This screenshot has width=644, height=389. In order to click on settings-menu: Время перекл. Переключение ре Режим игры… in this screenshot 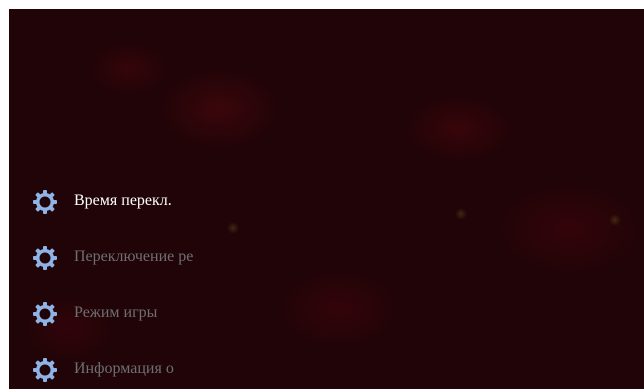, I will do `click(112, 282)`.